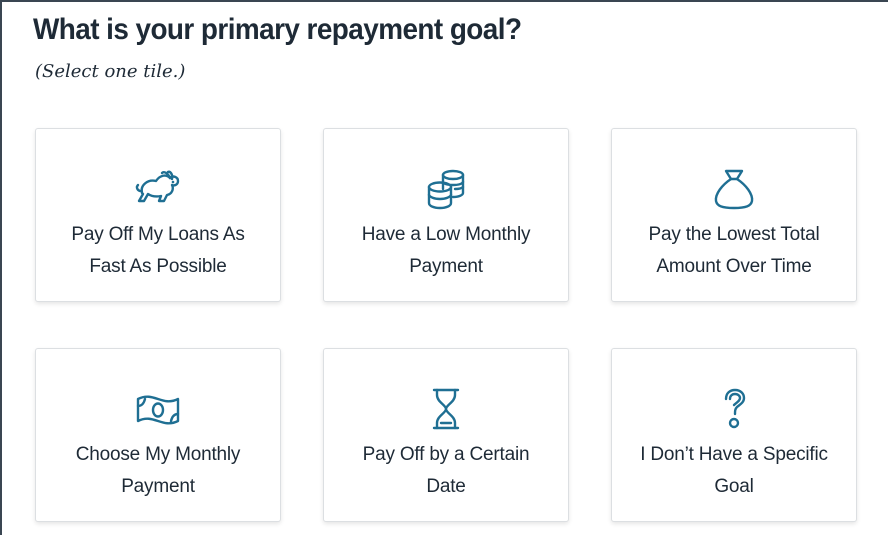 The width and height of the screenshot is (888, 535). Describe the element at coordinates (446, 215) in the screenshot. I see `tile-low-monthly-payment: Have a Low Monthly Payment` at that location.